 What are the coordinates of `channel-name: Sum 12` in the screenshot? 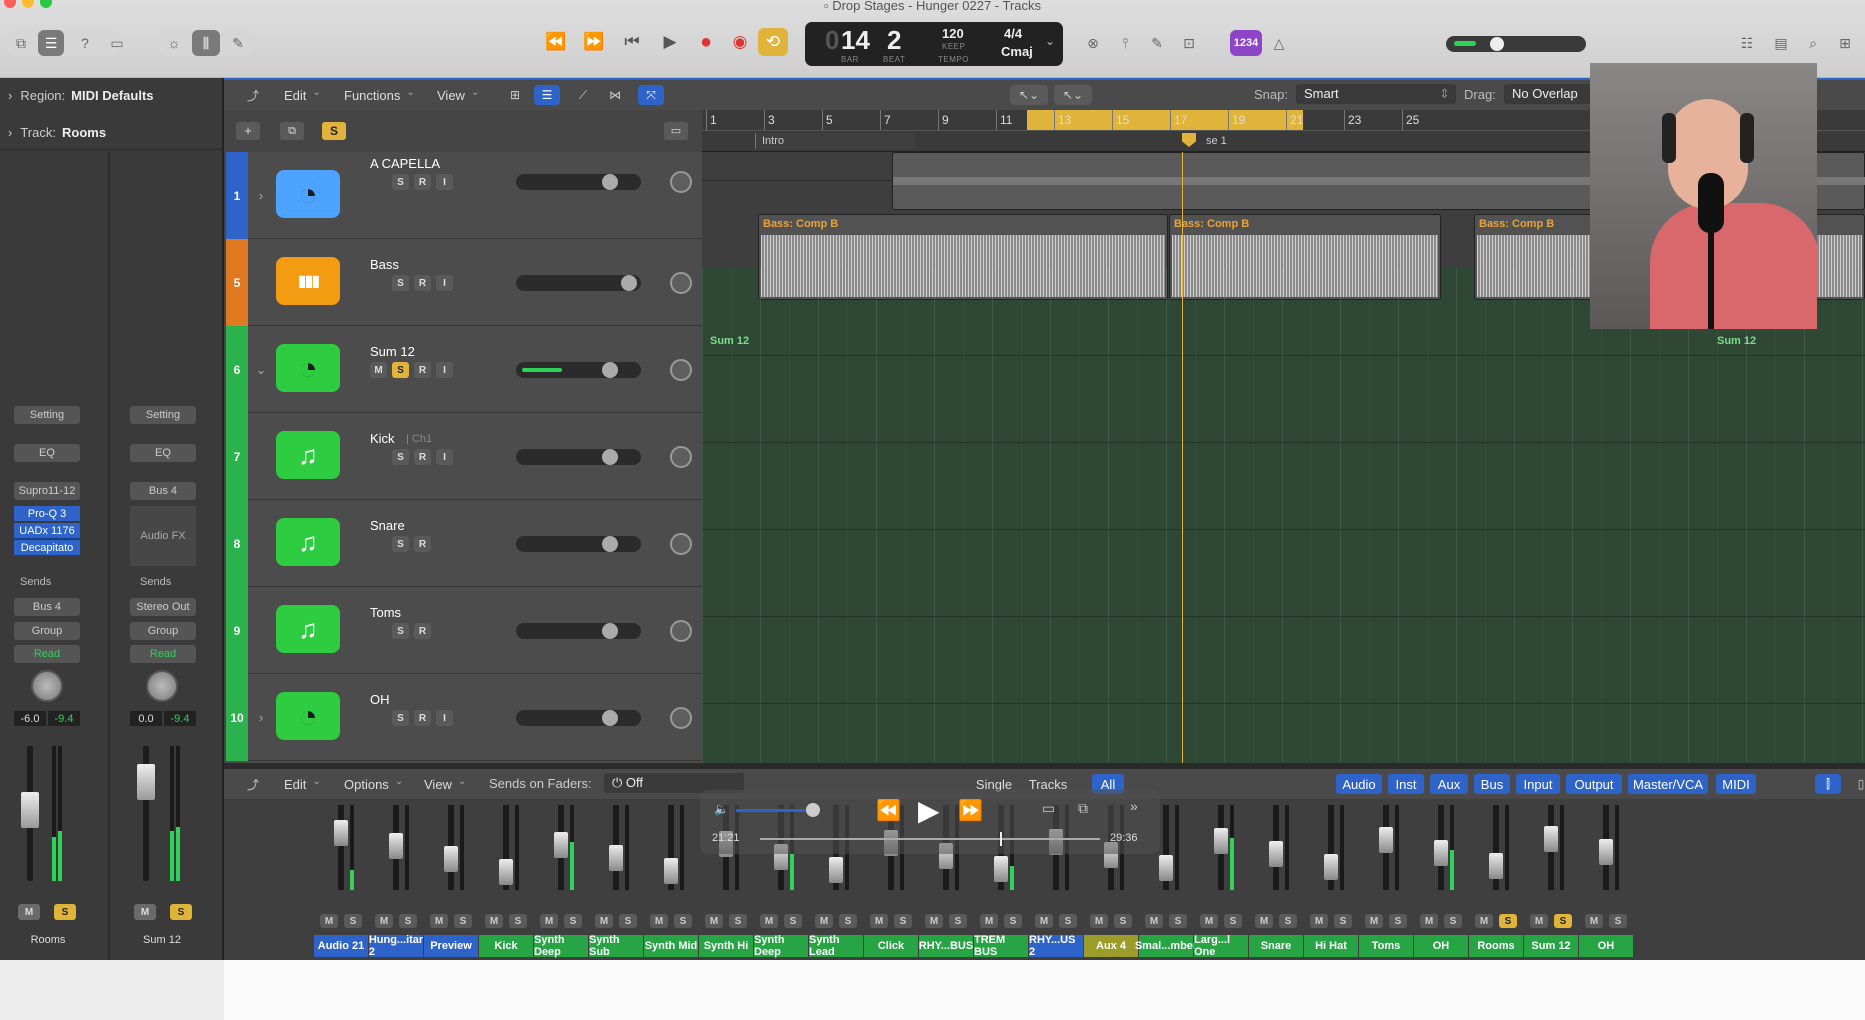 It's located at (1551, 946).